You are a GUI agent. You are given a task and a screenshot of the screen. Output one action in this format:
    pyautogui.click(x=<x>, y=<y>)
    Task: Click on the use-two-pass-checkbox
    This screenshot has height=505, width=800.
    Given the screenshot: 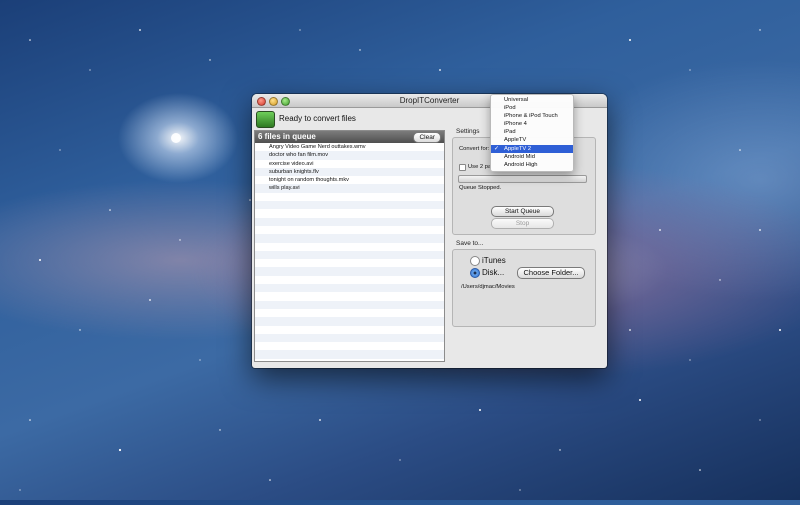 What is the action you would take?
    pyautogui.click(x=462, y=167)
    